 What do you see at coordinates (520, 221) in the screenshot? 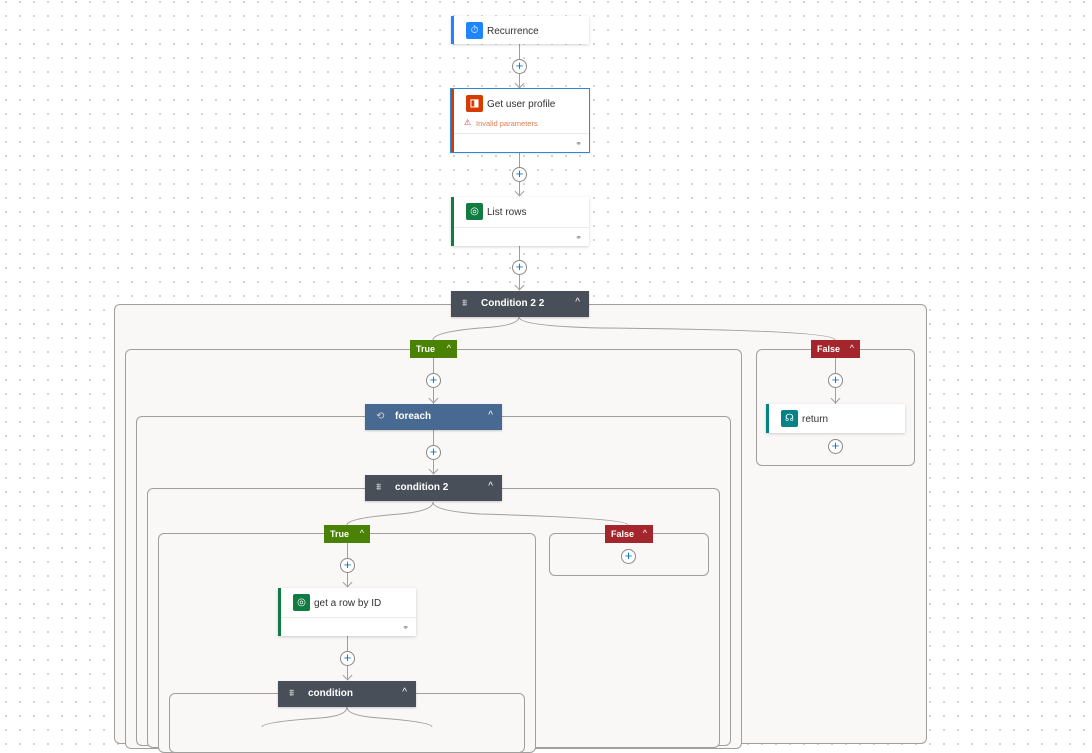
I see `list-rows-card: ◎ List rows ⚭` at bounding box center [520, 221].